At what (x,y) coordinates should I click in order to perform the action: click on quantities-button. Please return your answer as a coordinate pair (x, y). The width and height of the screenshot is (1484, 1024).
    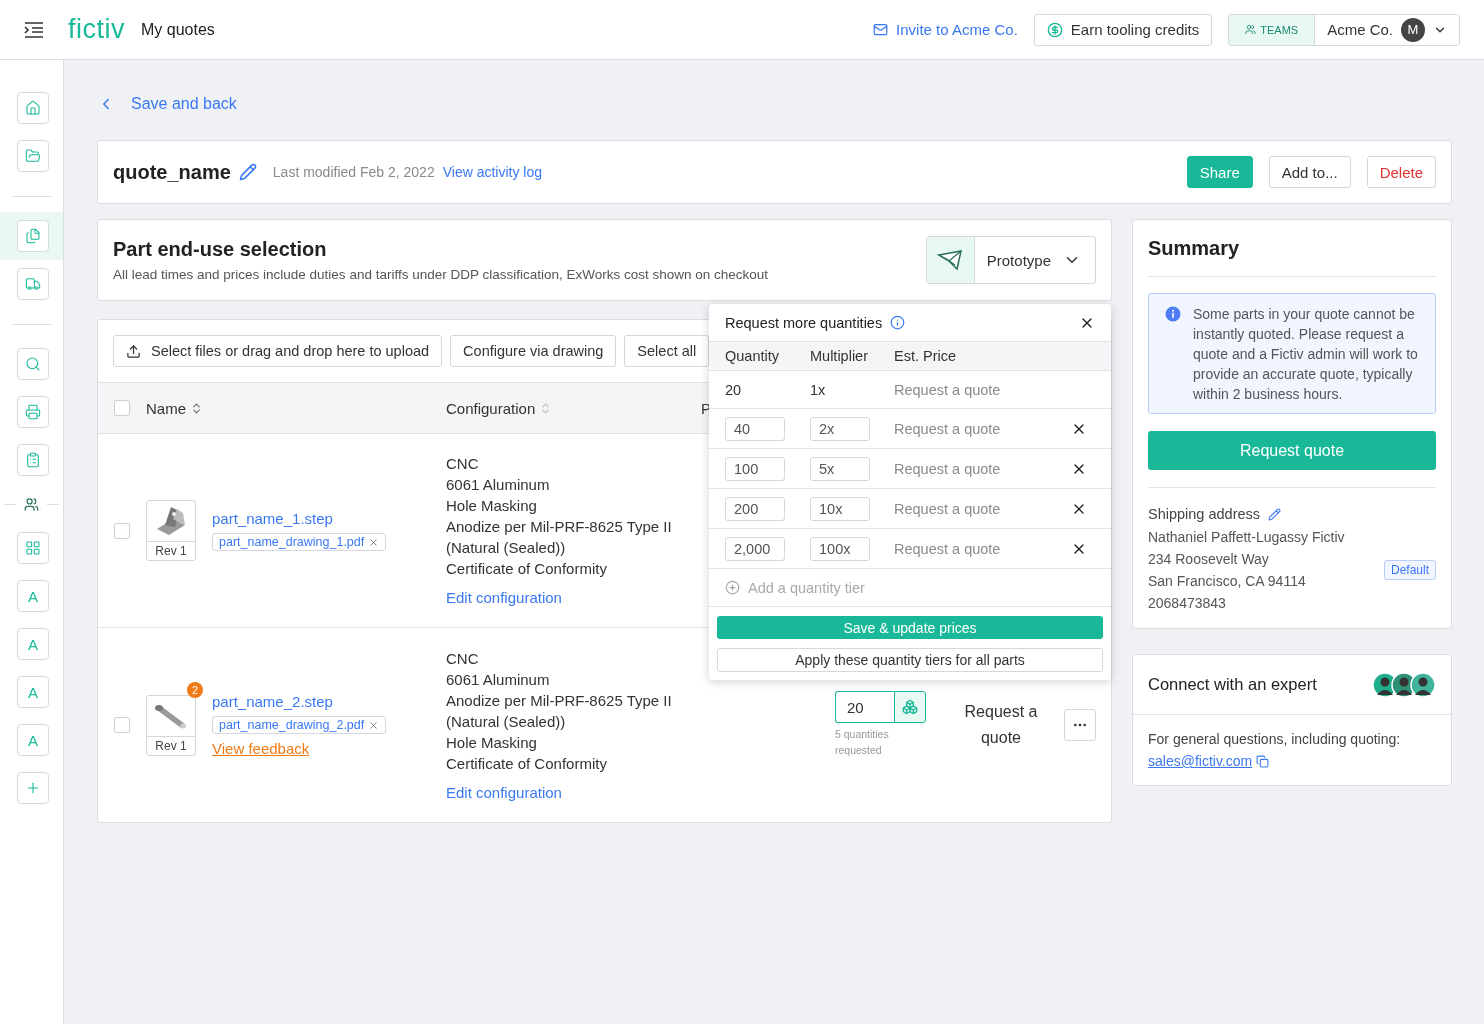
    Looking at the image, I should click on (910, 707).